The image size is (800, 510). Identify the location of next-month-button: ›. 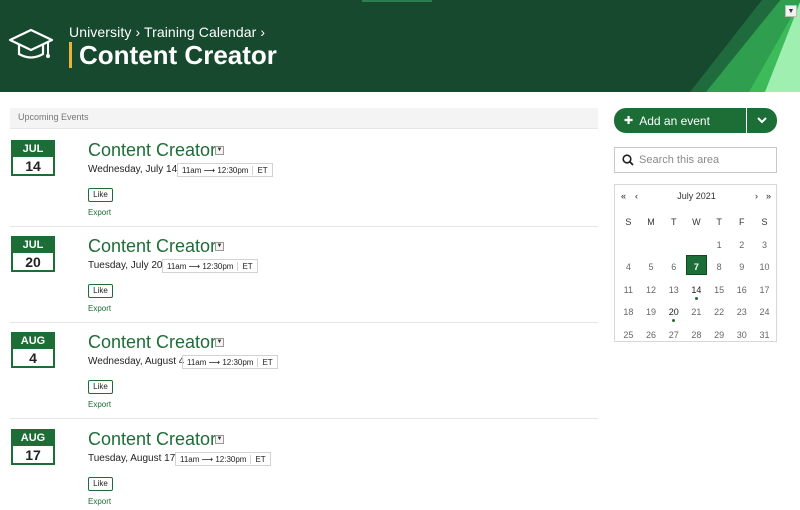
(756, 196).